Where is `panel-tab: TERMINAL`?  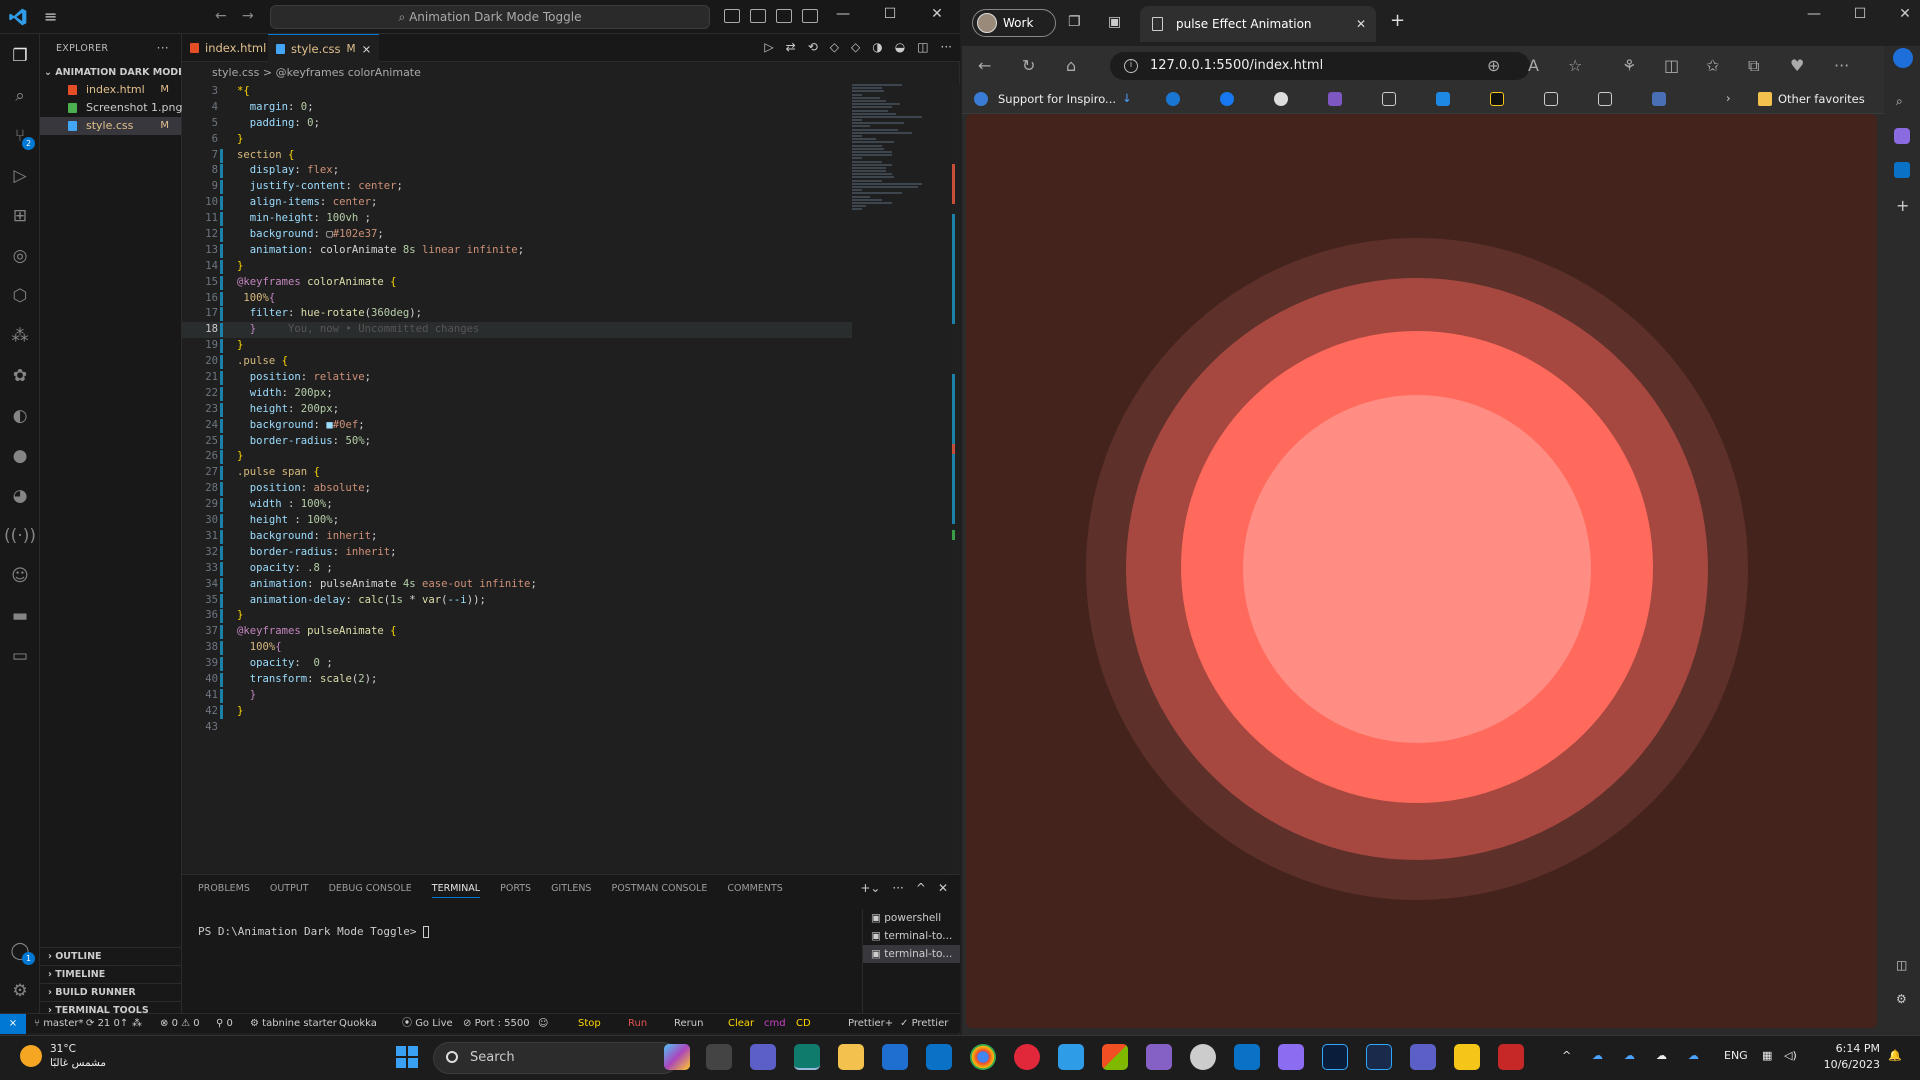 panel-tab: TERMINAL is located at coordinates (456, 890).